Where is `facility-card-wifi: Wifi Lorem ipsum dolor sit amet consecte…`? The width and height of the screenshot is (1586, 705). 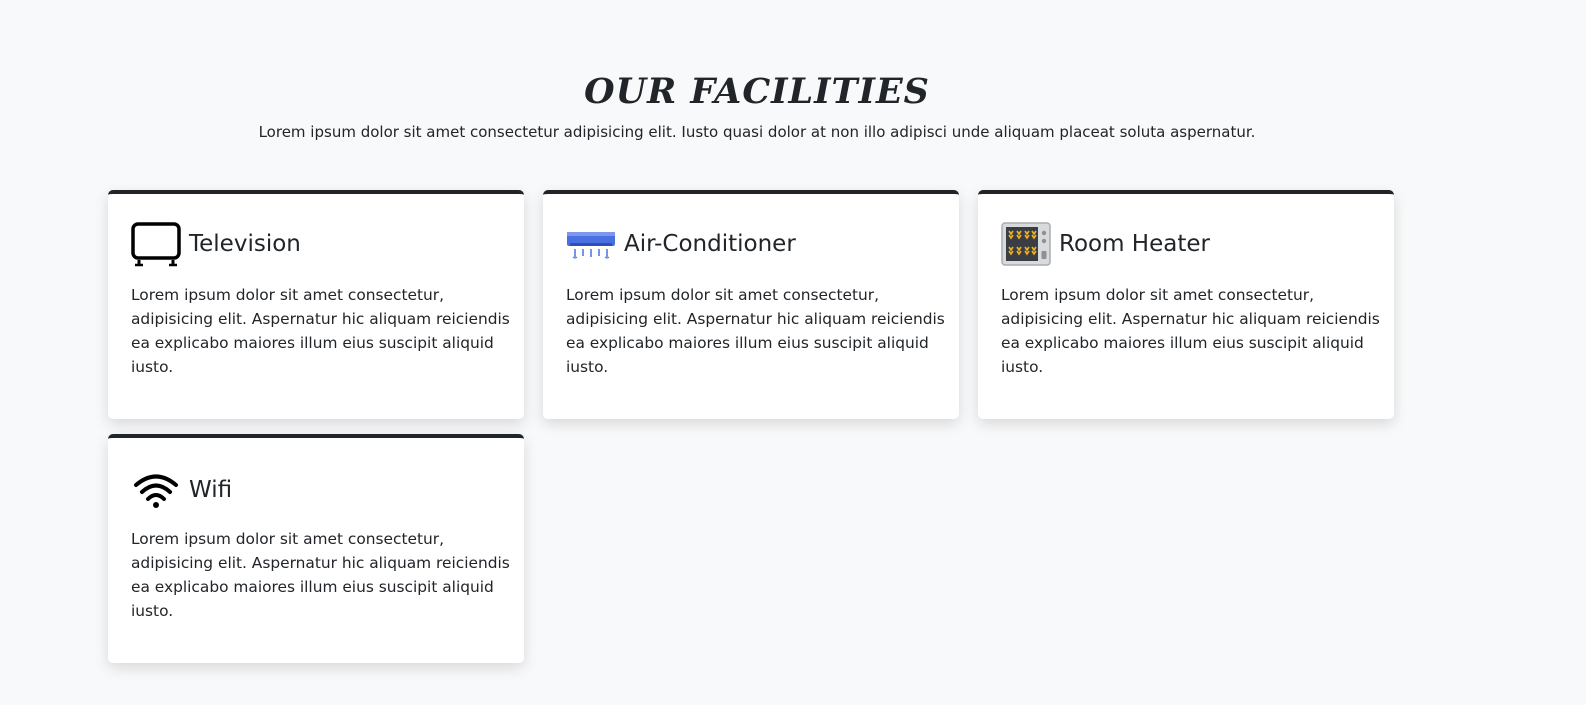 facility-card-wifi: Wifi Lorem ipsum dolor sit amet consecte… is located at coordinates (316, 548).